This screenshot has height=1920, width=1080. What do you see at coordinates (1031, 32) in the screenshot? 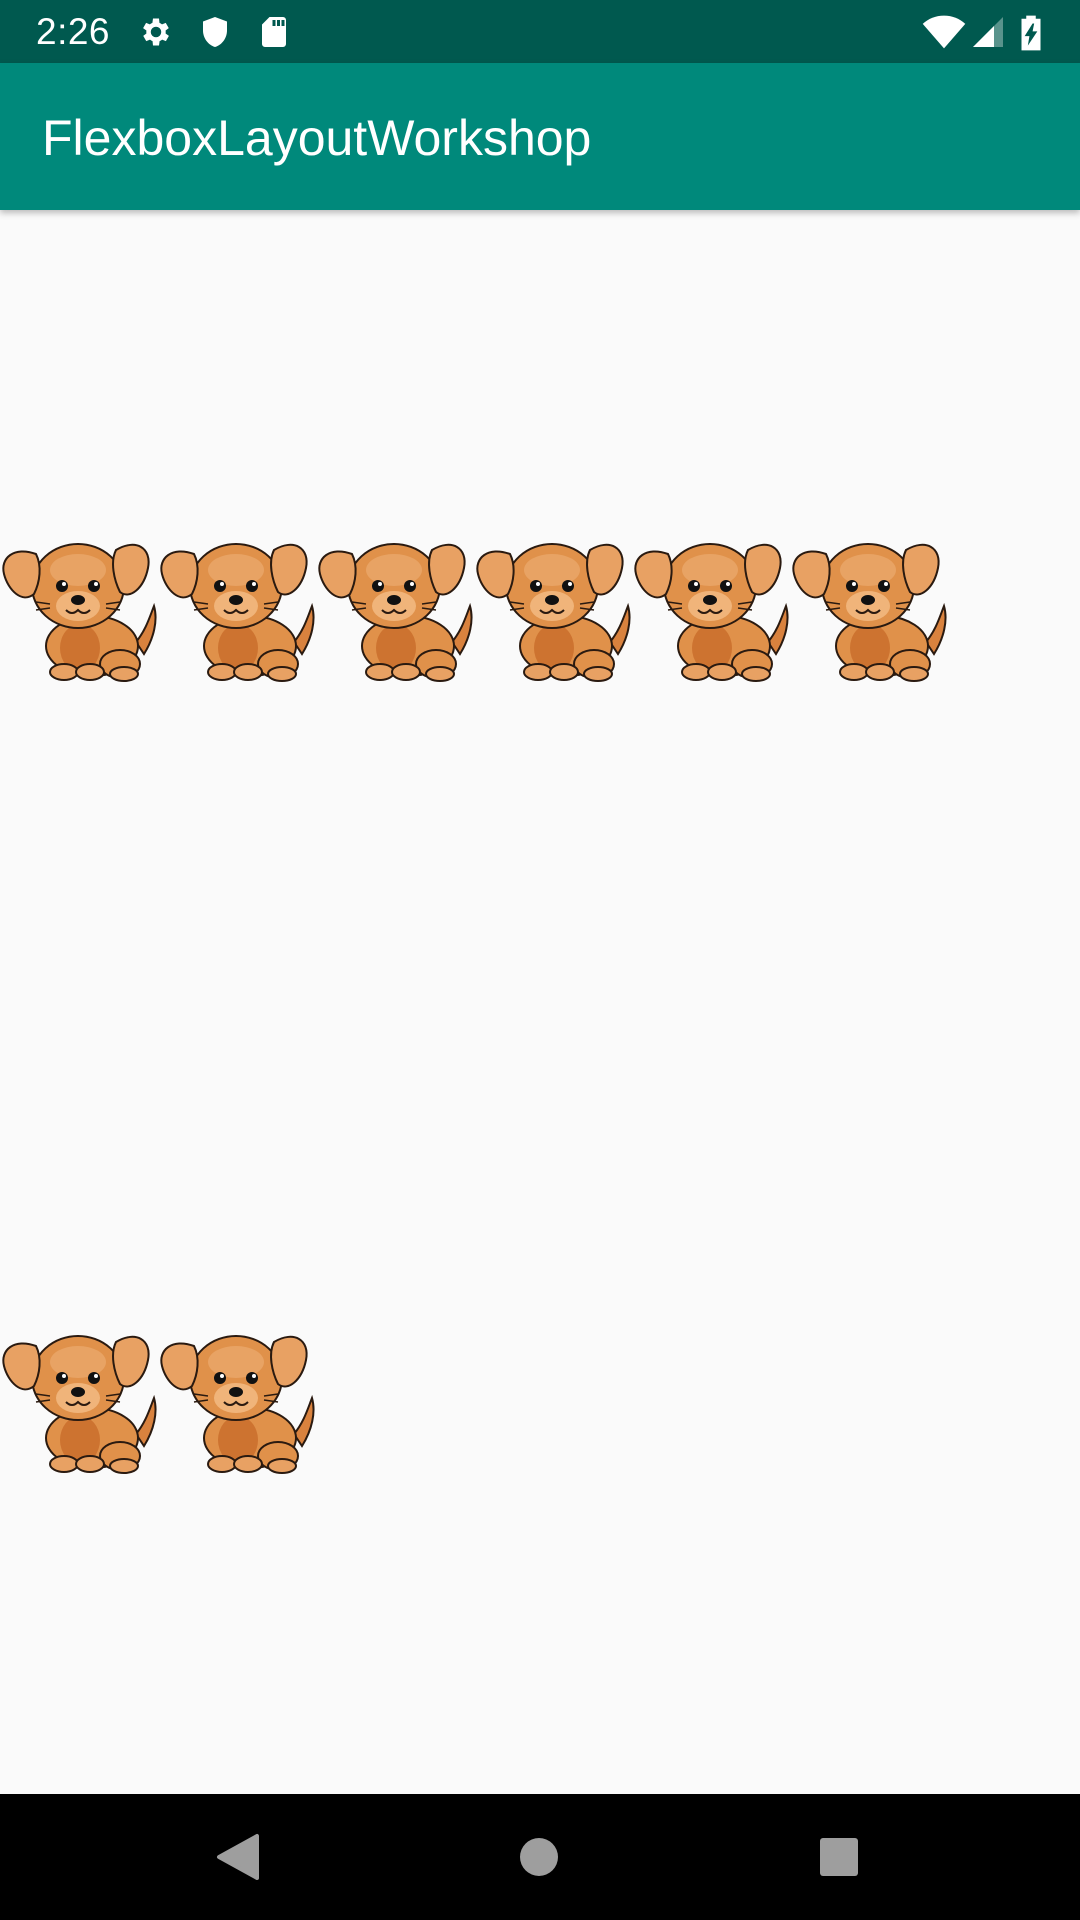
I see `battery-charging-icon` at bounding box center [1031, 32].